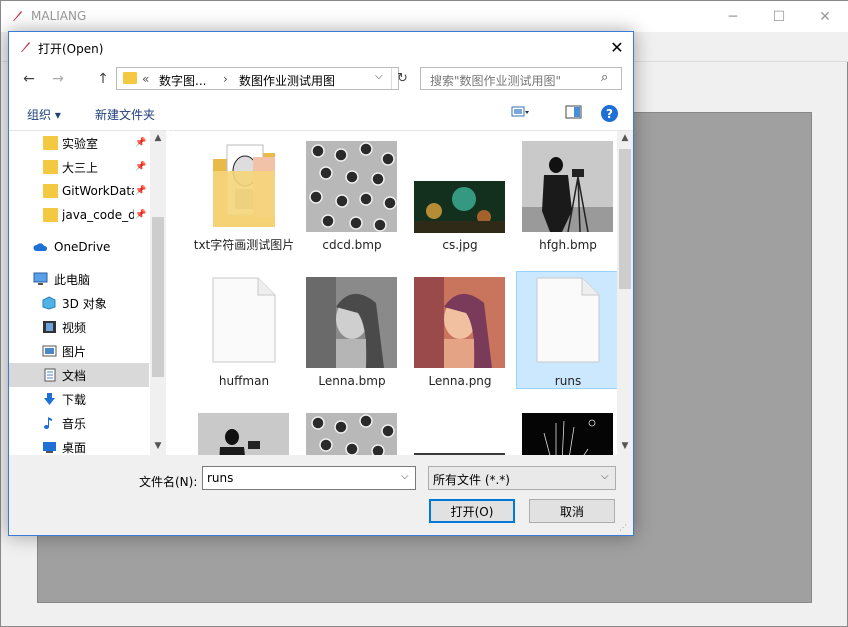 Image resolution: width=848 pixels, height=627 pixels. I want to click on sidebar-item-videos: 视频, so click(79, 327).